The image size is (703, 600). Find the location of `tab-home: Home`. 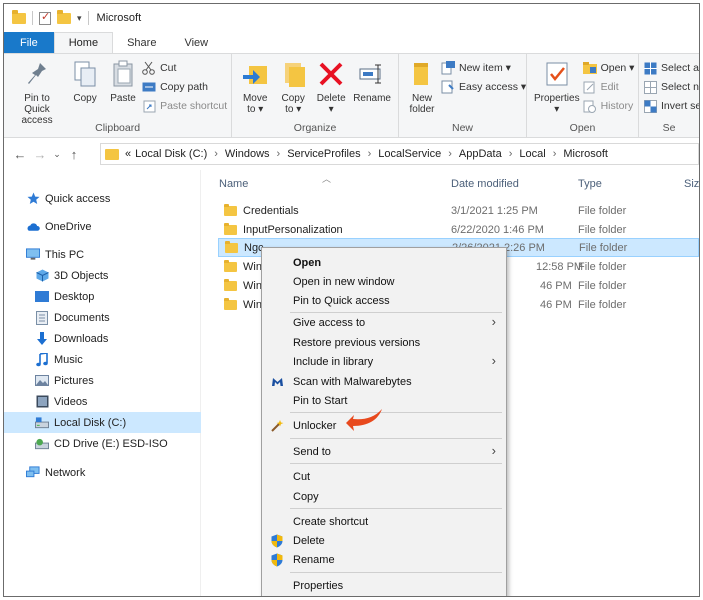

tab-home: Home is located at coordinates (83, 42).